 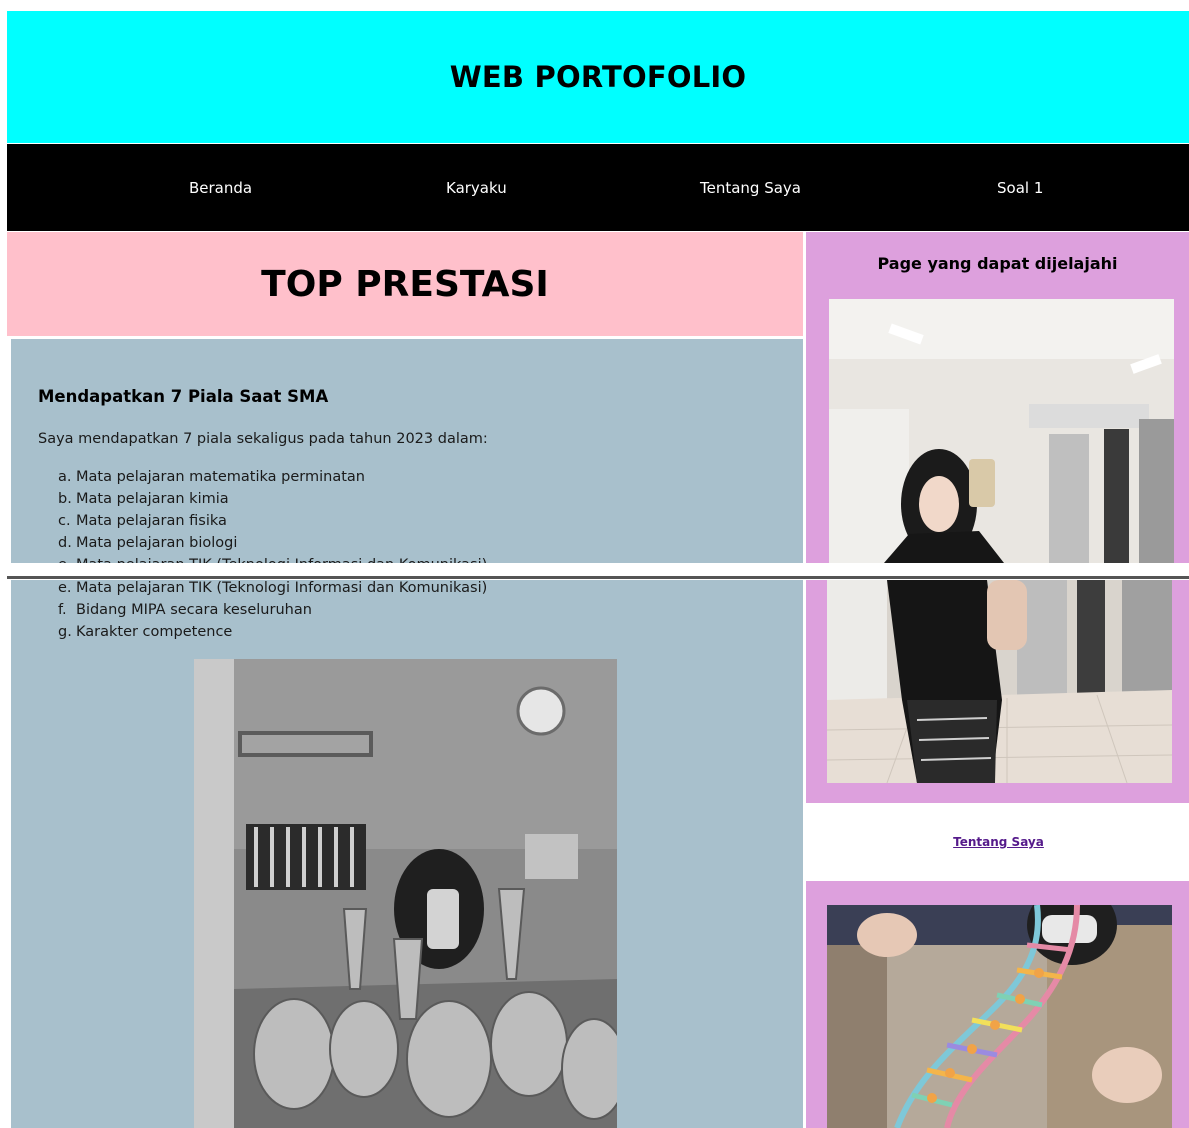 I want to click on sidebar-continued, so click(x=997, y=691).